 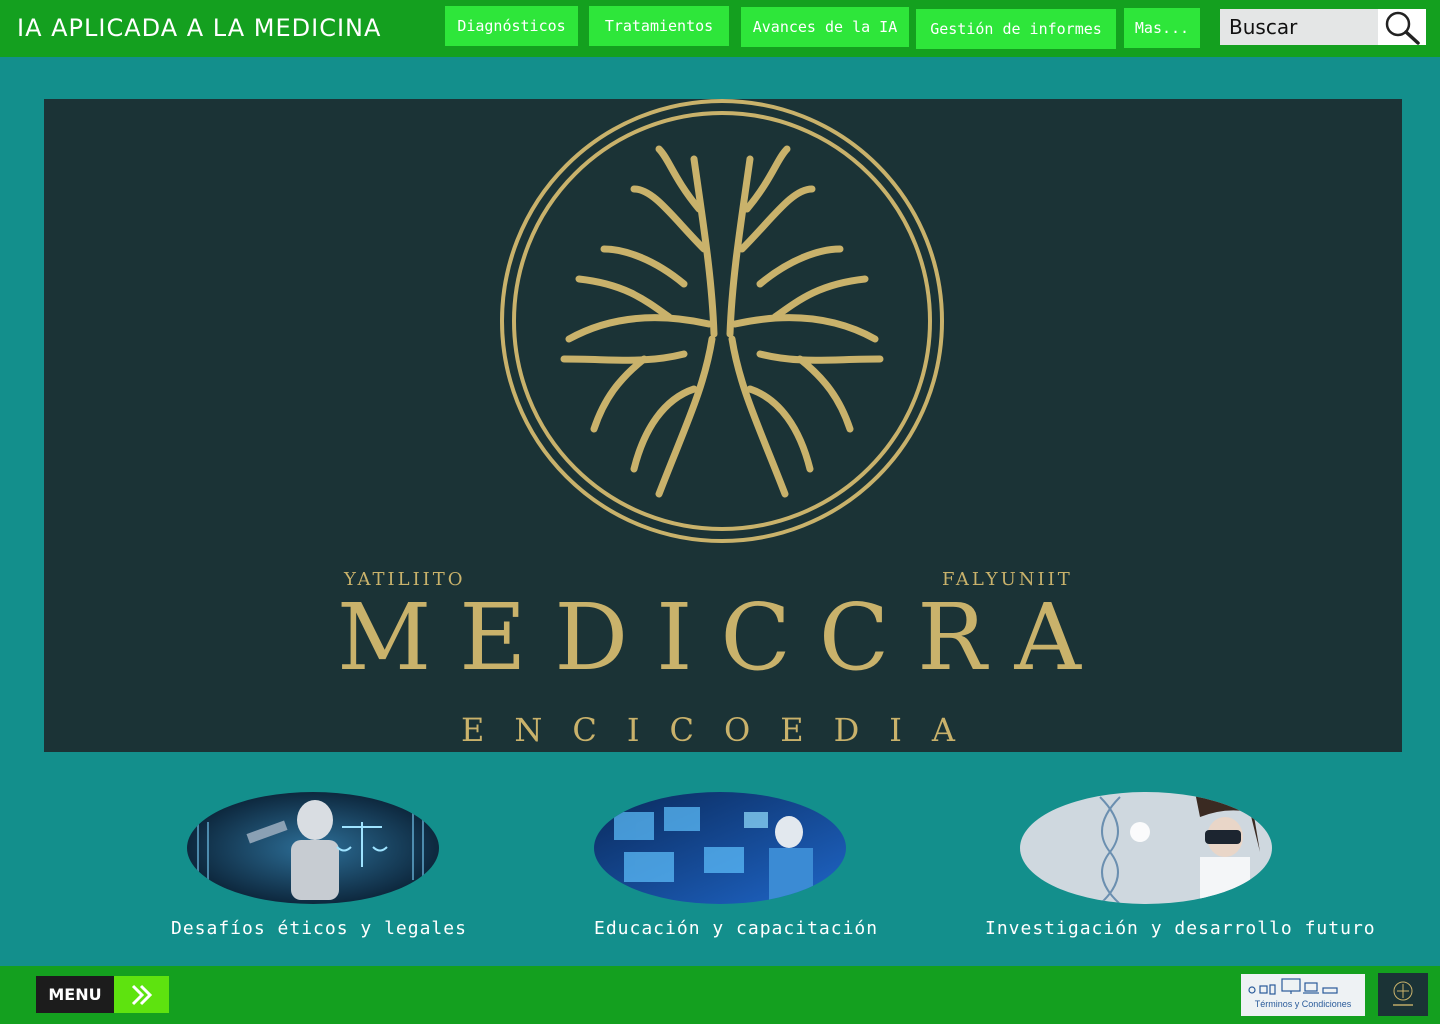 What do you see at coordinates (825, 27) in the screenshot?
I see `nav-avances-ia: Avances de la IA` at bounding box center [825, 27].